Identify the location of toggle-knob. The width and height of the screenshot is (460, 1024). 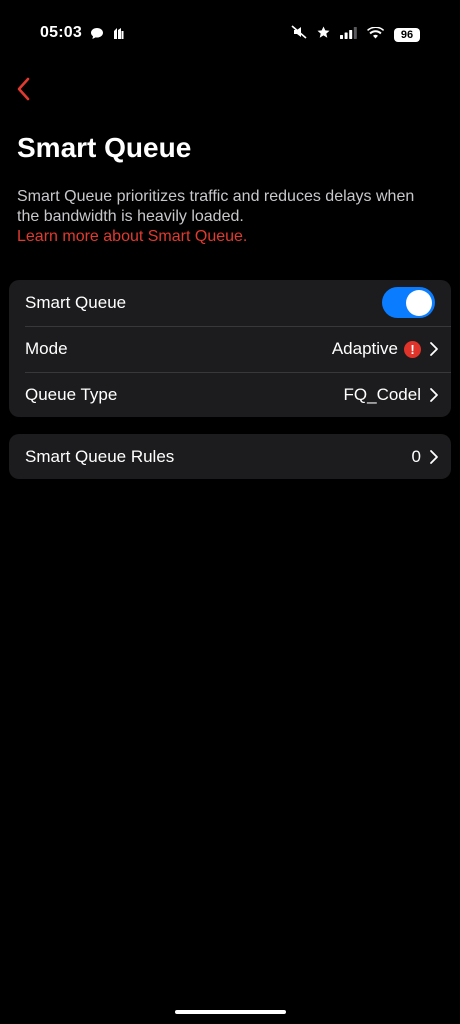
(419, 302).